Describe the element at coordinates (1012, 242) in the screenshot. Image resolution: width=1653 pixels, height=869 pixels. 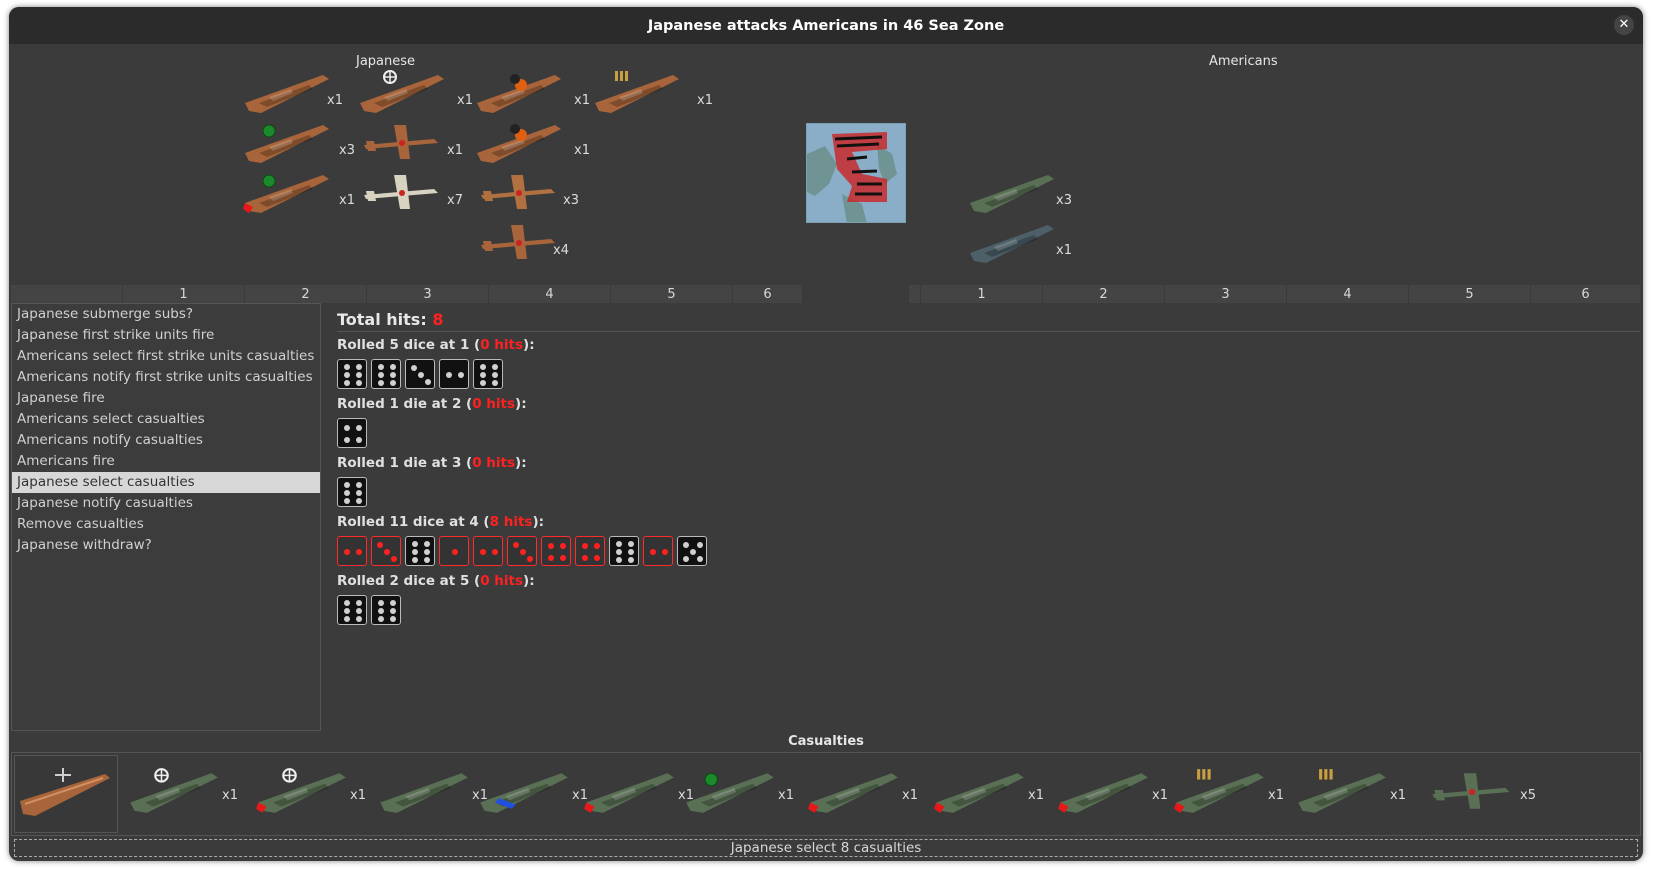
I see `destroyer-icon` at that location.